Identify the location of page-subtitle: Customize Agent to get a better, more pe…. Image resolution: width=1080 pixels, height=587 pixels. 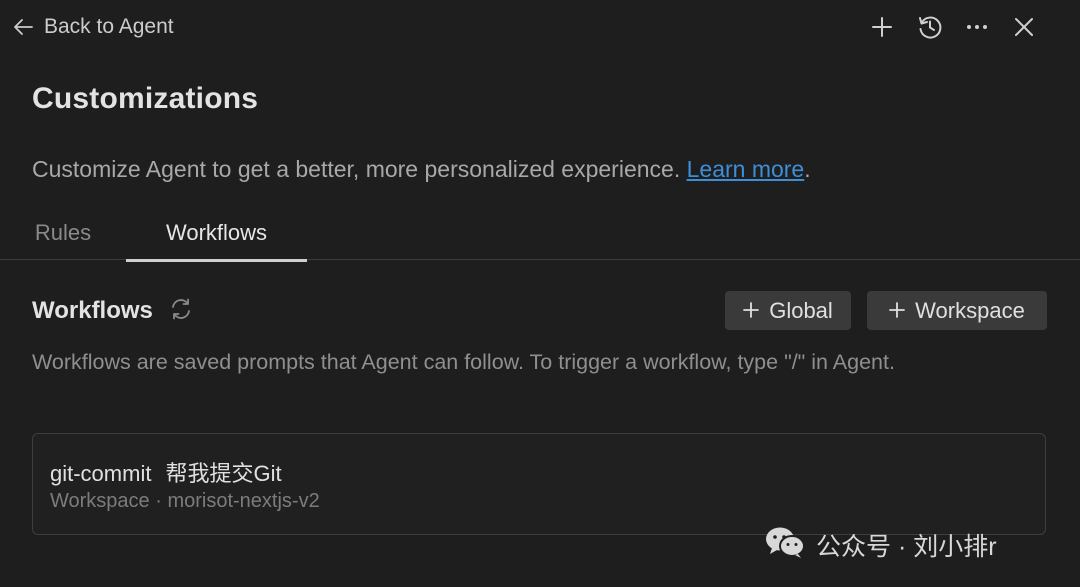
(421, 169).